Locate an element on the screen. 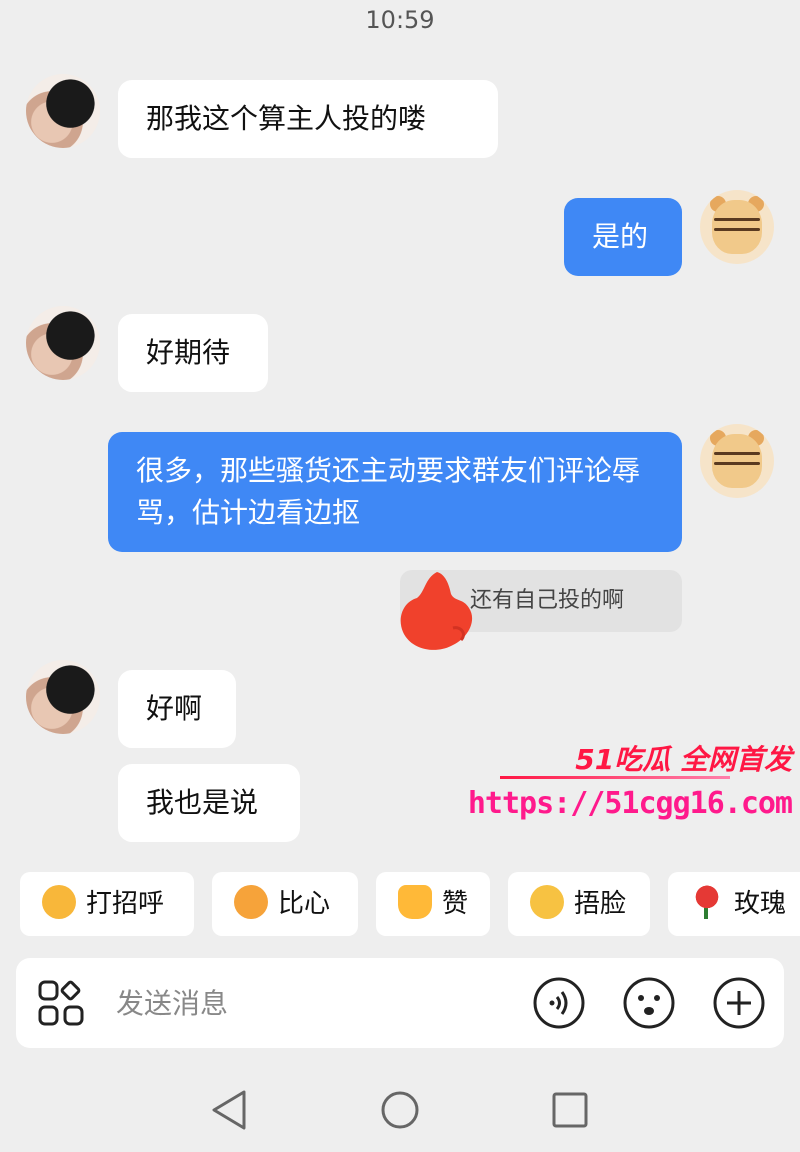 Image resolution: width=800 pixels, height=1152 pixels. recents-icon is located at coordinates (570, 1110).